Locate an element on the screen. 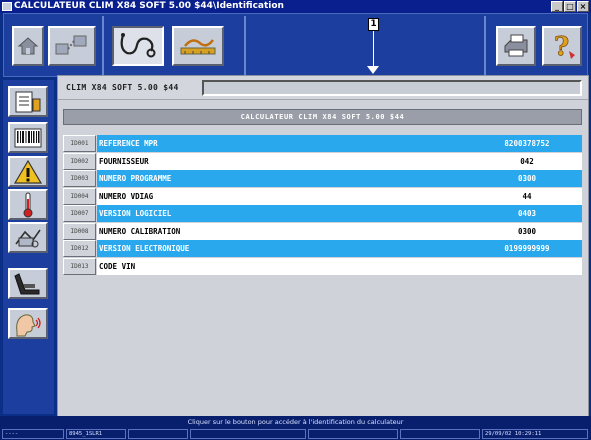 This screenshot has width=591, height=440. callout-arrow-icon is located at coordinates (373, 70).